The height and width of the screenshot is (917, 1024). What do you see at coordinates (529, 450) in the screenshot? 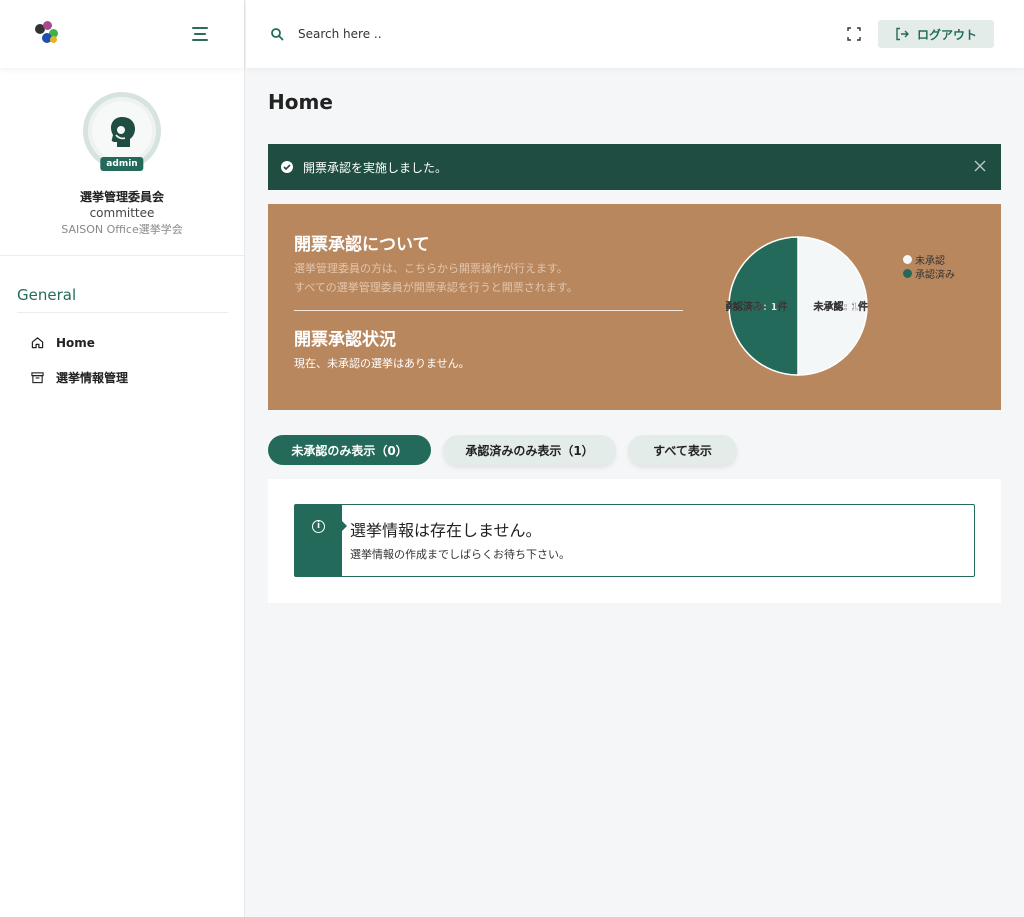
I see `filter-approved-button: 承認済みのみ表示（1）` at bounding box center [529, 450].